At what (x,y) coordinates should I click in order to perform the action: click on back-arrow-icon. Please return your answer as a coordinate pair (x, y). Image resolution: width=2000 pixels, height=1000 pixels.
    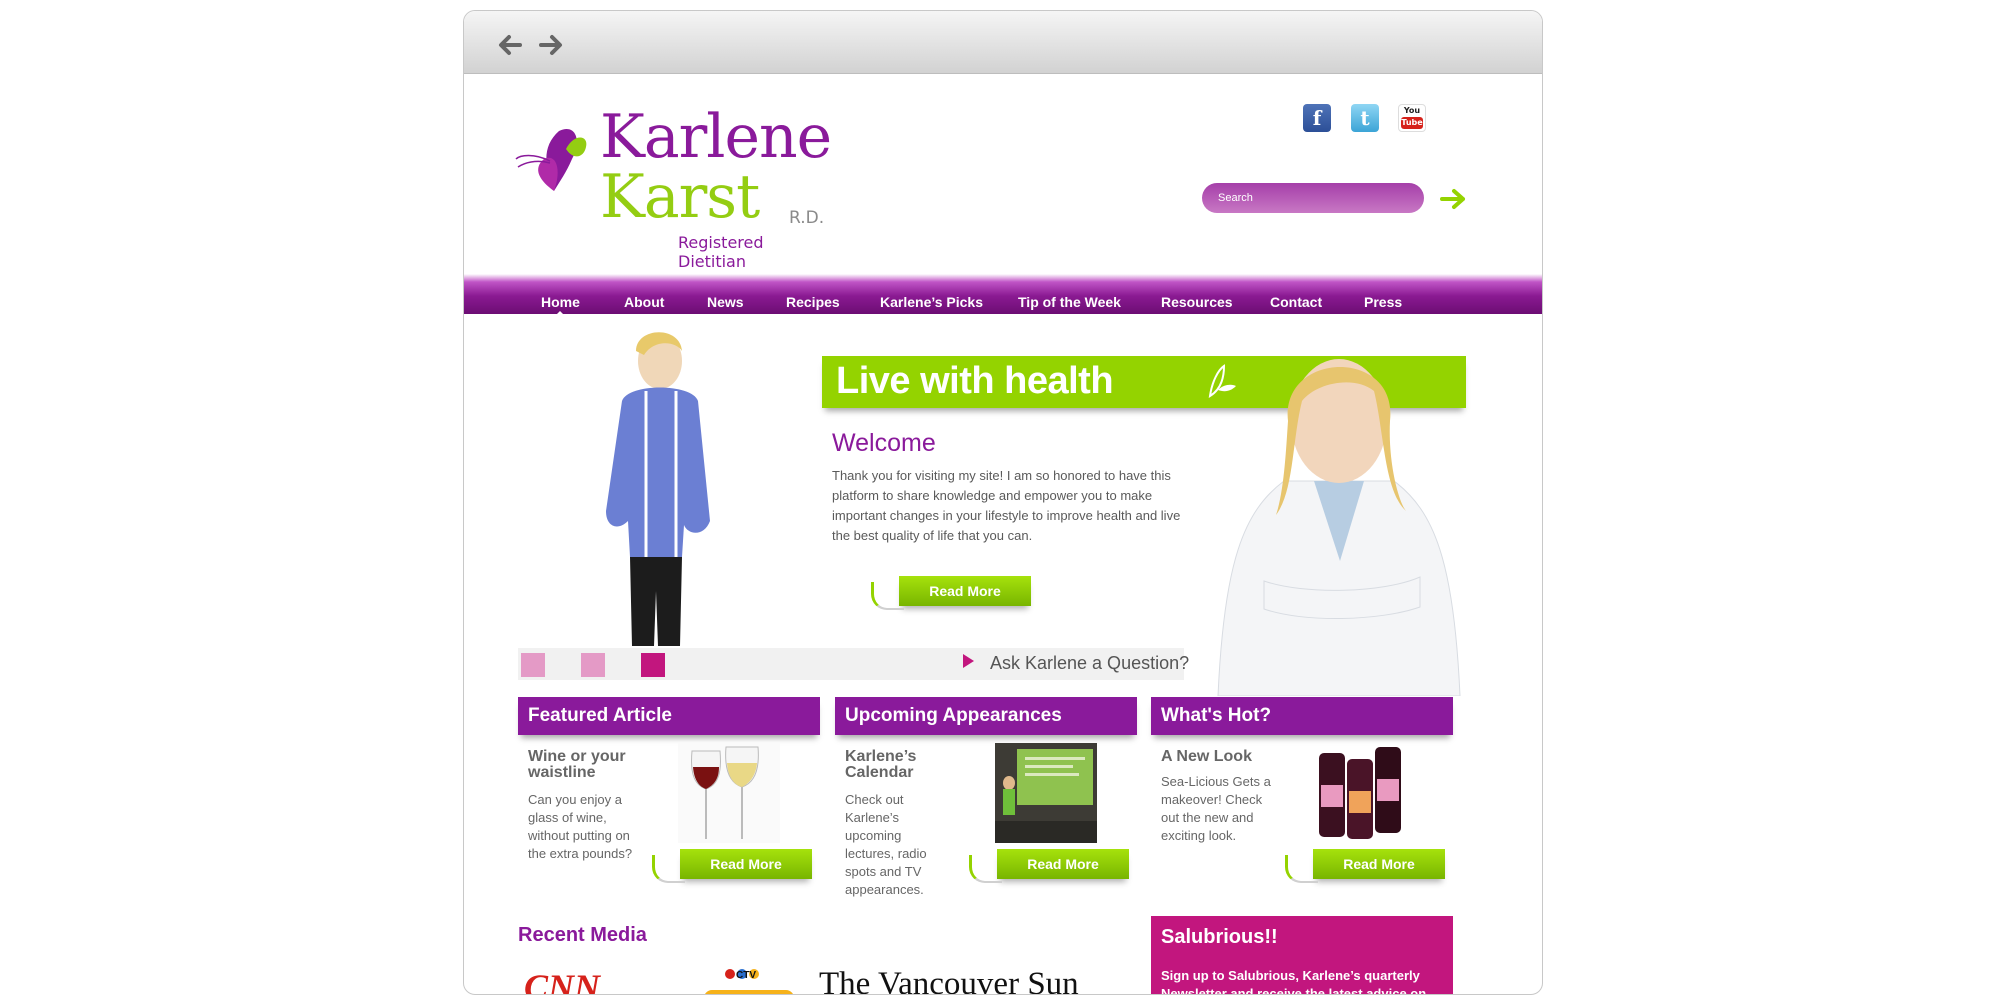
    Looking at the image, I should click on (509, 45).